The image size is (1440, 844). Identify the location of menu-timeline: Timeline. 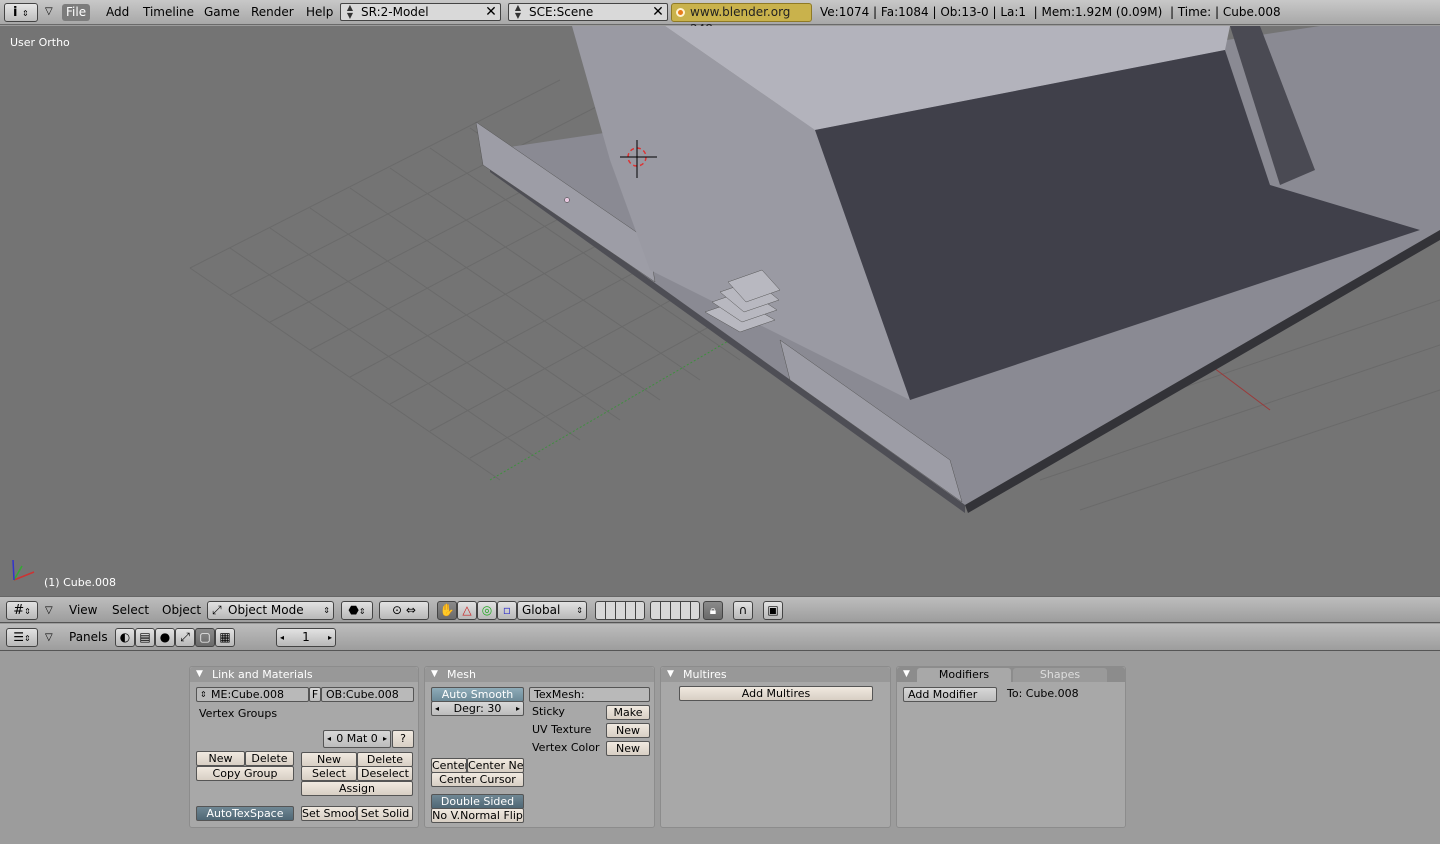
(168, 12).